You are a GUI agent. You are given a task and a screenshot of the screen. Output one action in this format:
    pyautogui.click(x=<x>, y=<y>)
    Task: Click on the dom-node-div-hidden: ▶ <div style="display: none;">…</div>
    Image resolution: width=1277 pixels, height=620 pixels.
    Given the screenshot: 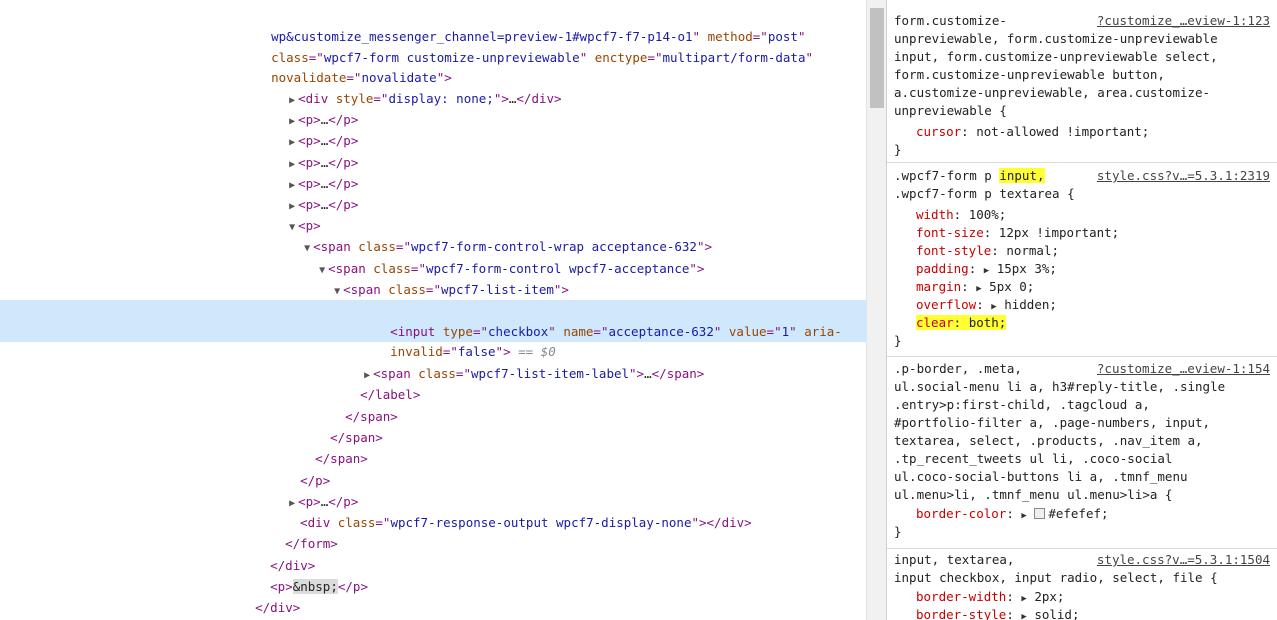 What is the action you would take?
    pyautogui.click(x=433, y=86)
    